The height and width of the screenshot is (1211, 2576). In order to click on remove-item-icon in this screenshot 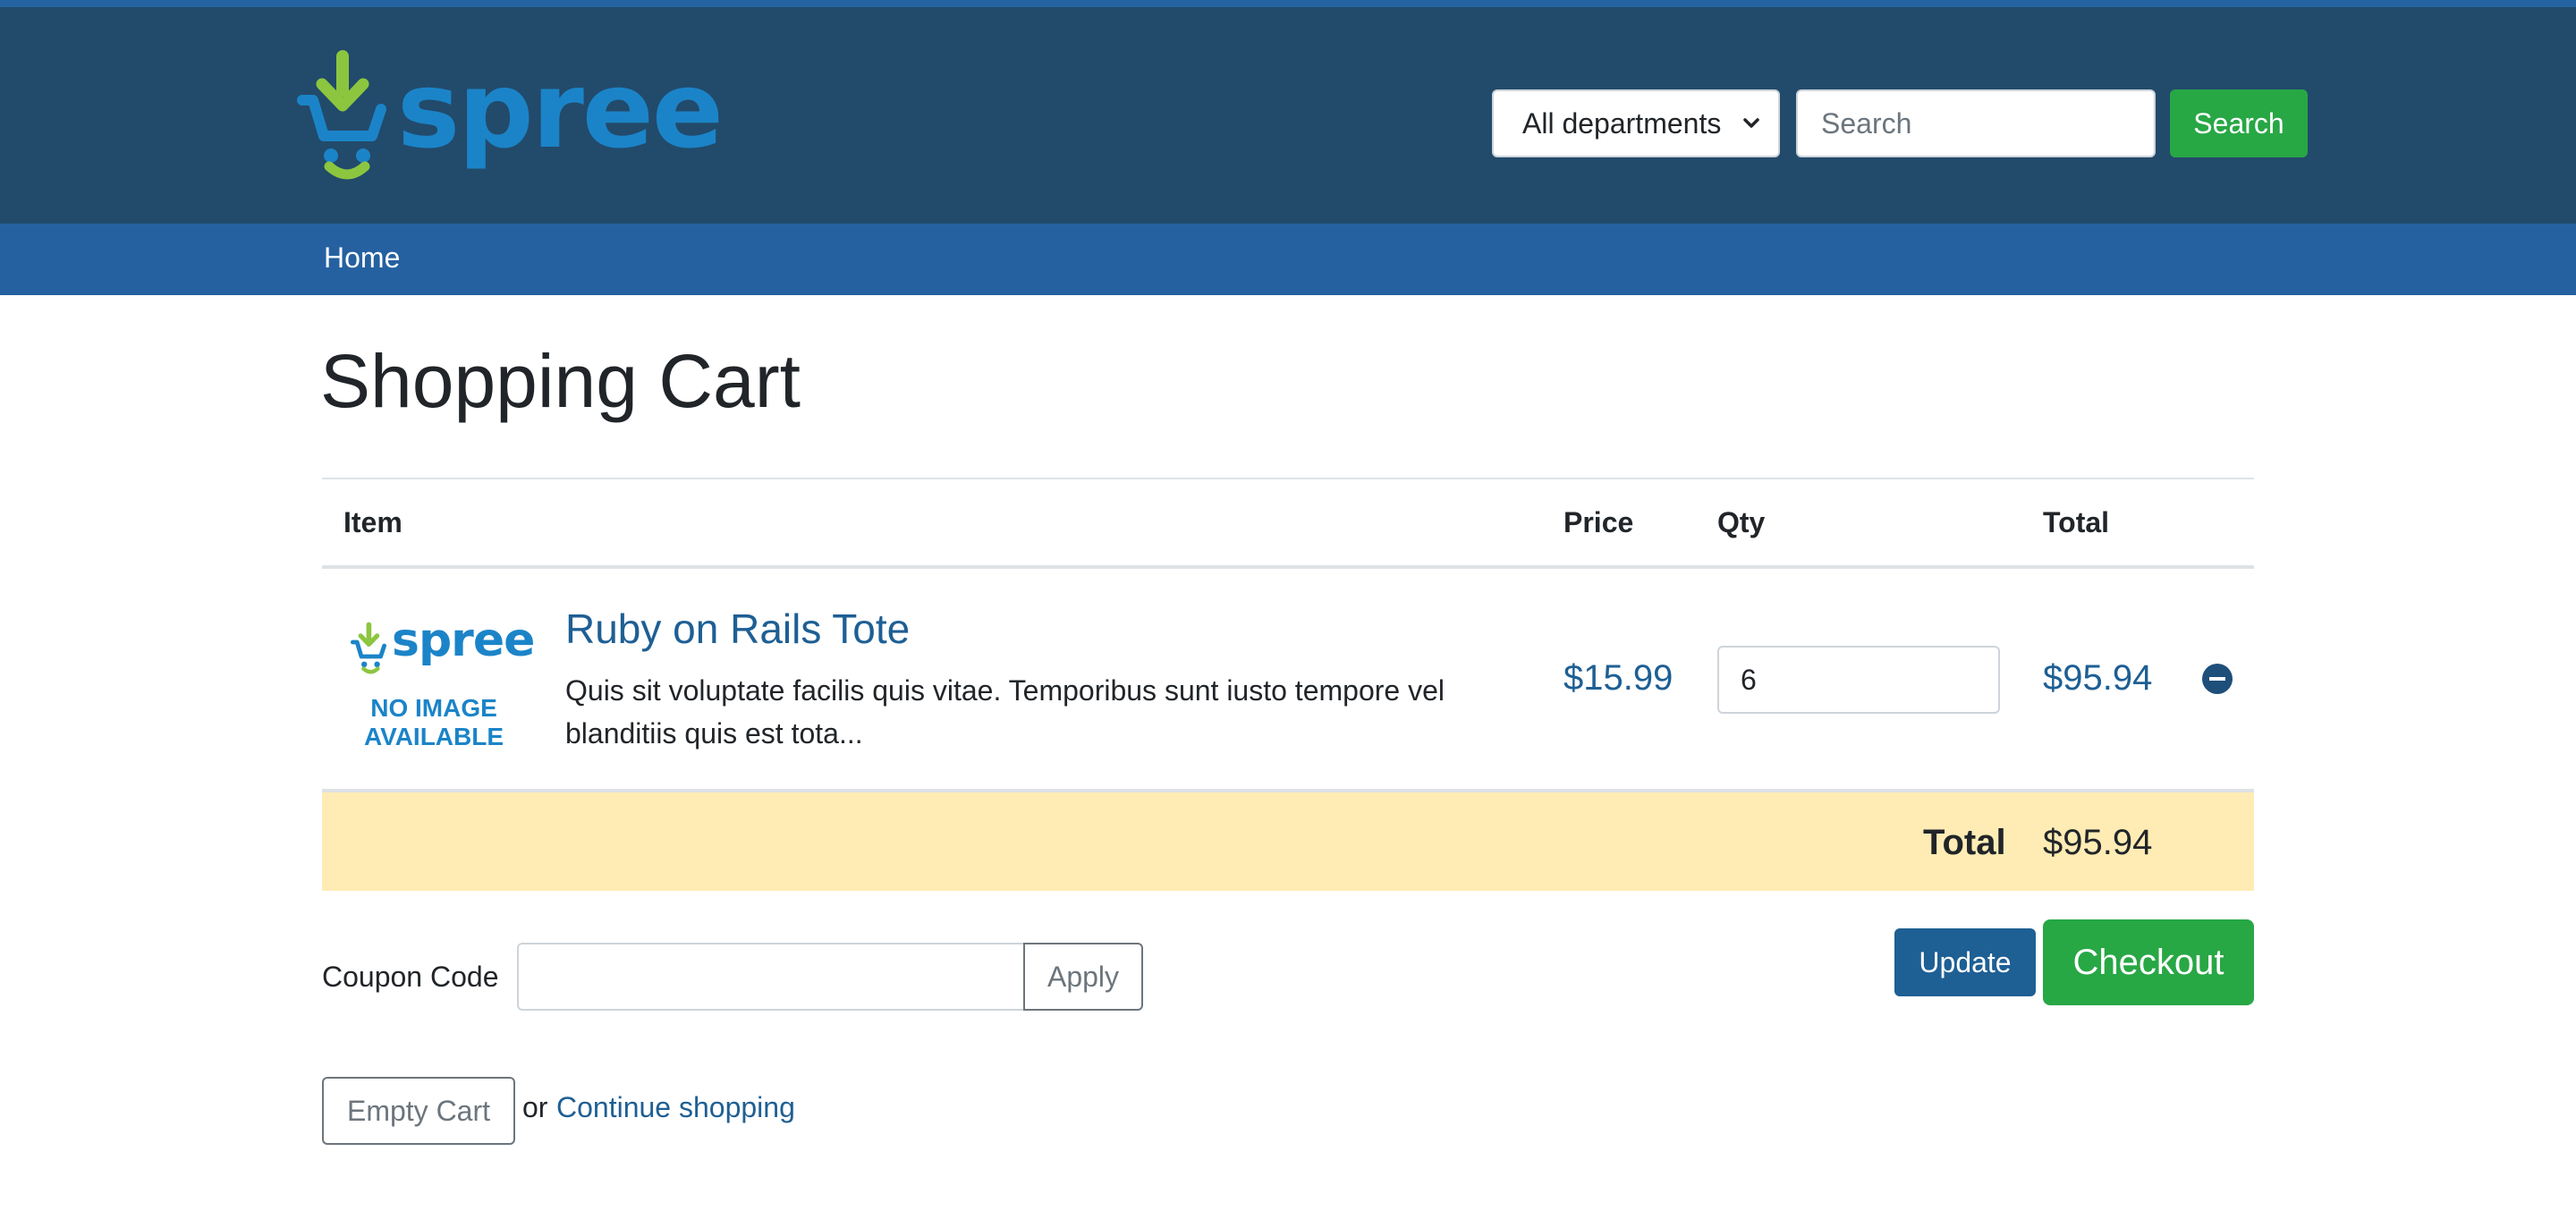, I will do `click(2217, 679)`.